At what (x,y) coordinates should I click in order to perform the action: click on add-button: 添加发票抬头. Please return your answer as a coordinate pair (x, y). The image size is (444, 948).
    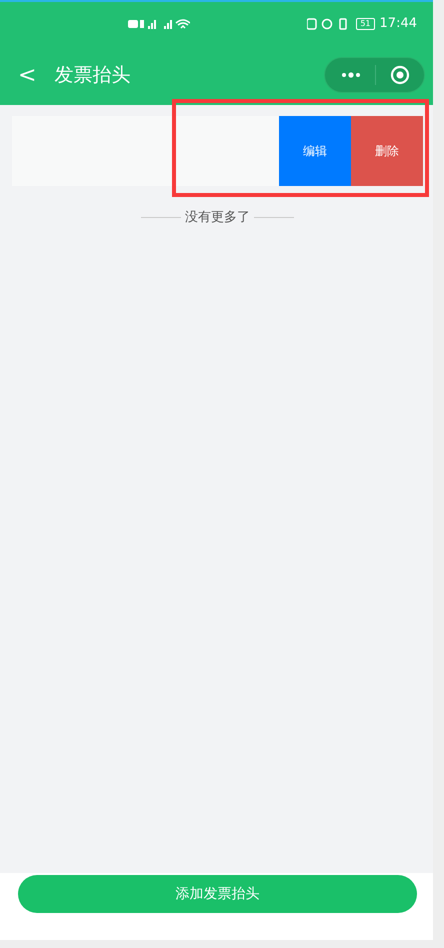
    Looking at the image, I should click on (217, 894).